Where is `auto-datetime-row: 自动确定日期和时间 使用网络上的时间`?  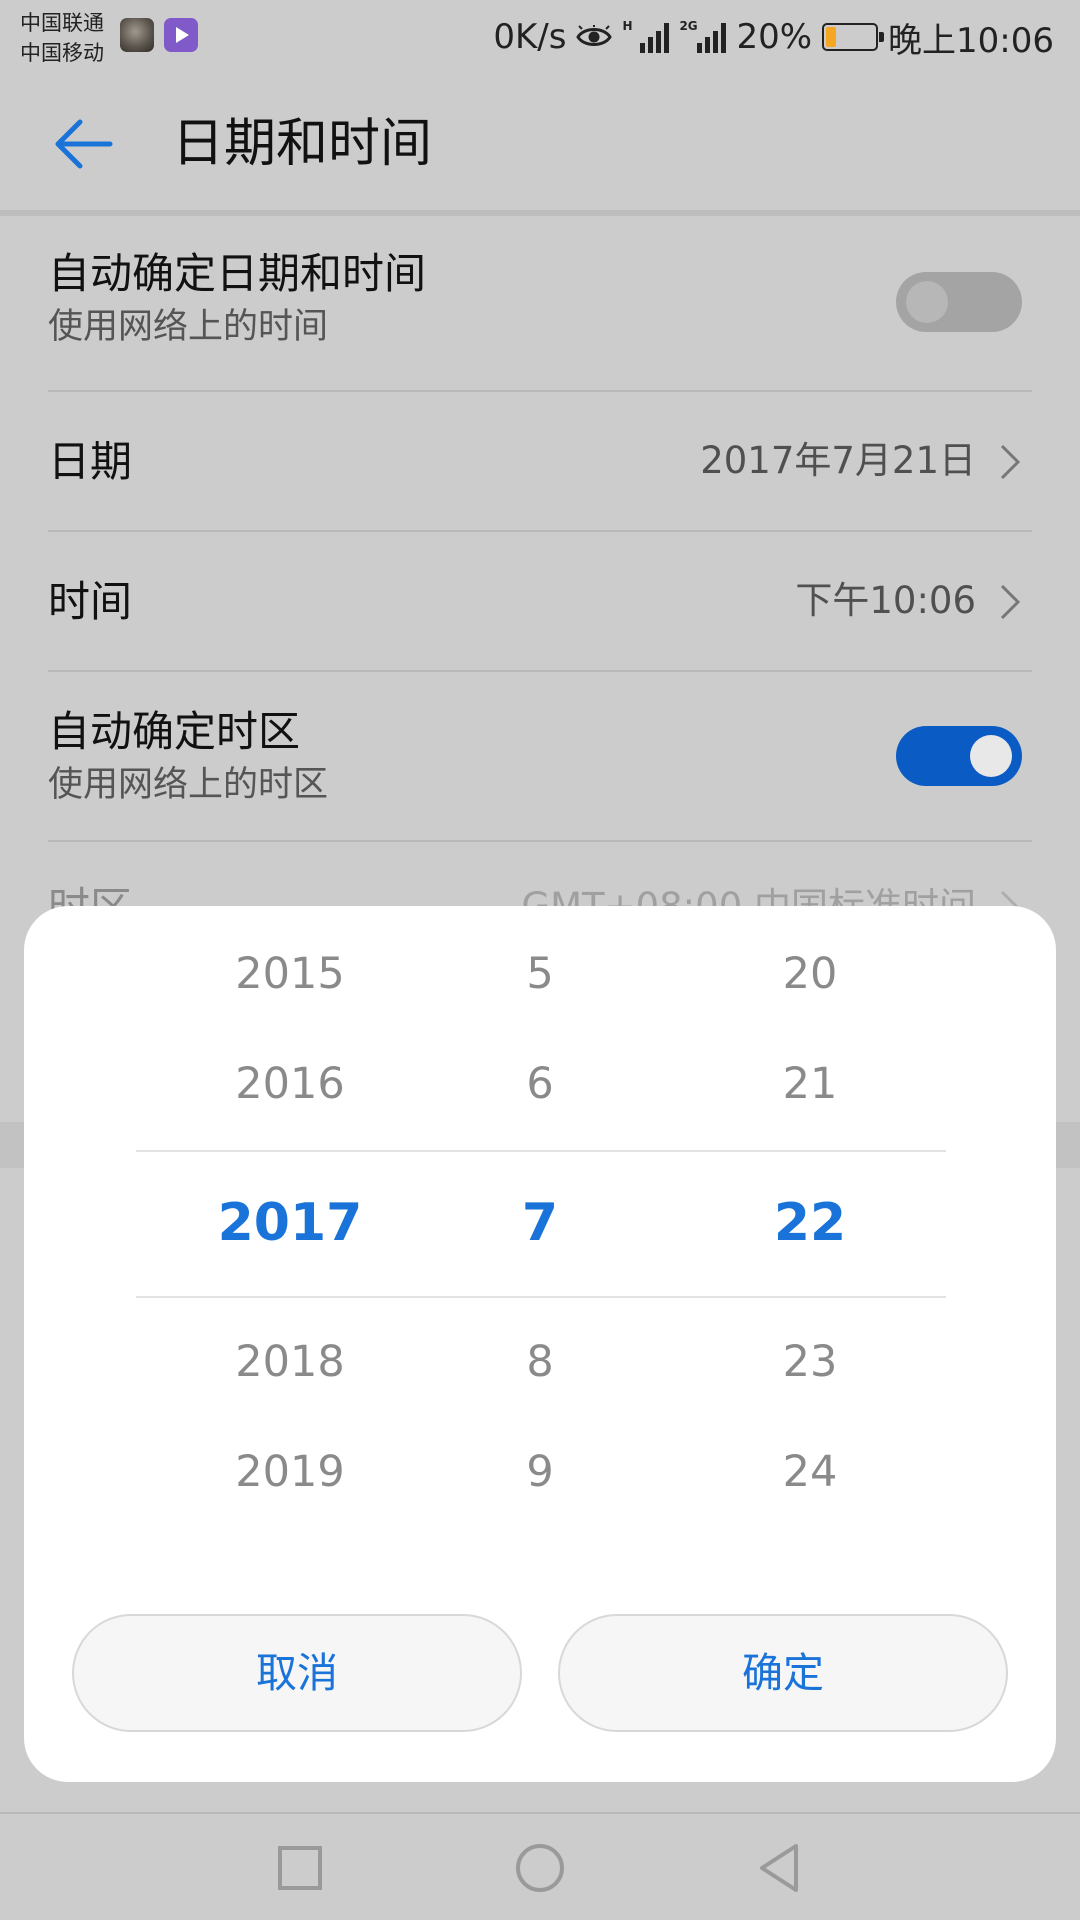
auto-datetime-row: 自动确定日期和时间 使用网络上的时间 is located at coordinates (540, 311).